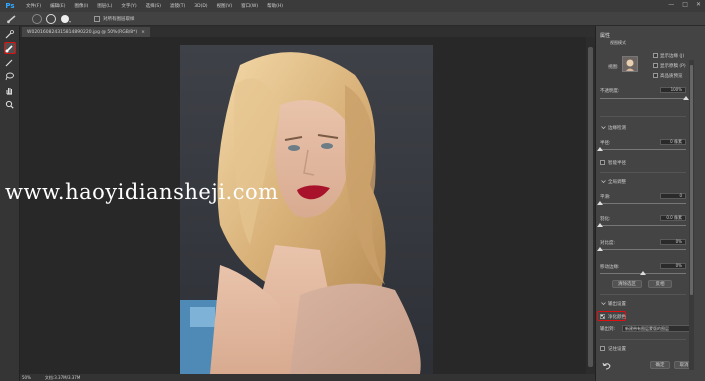 The width and height of the screenshot is (705, 381). Describe the element at coordinates (10, 76) in the screenshot. I see `lasso-tool-icon` at that location.